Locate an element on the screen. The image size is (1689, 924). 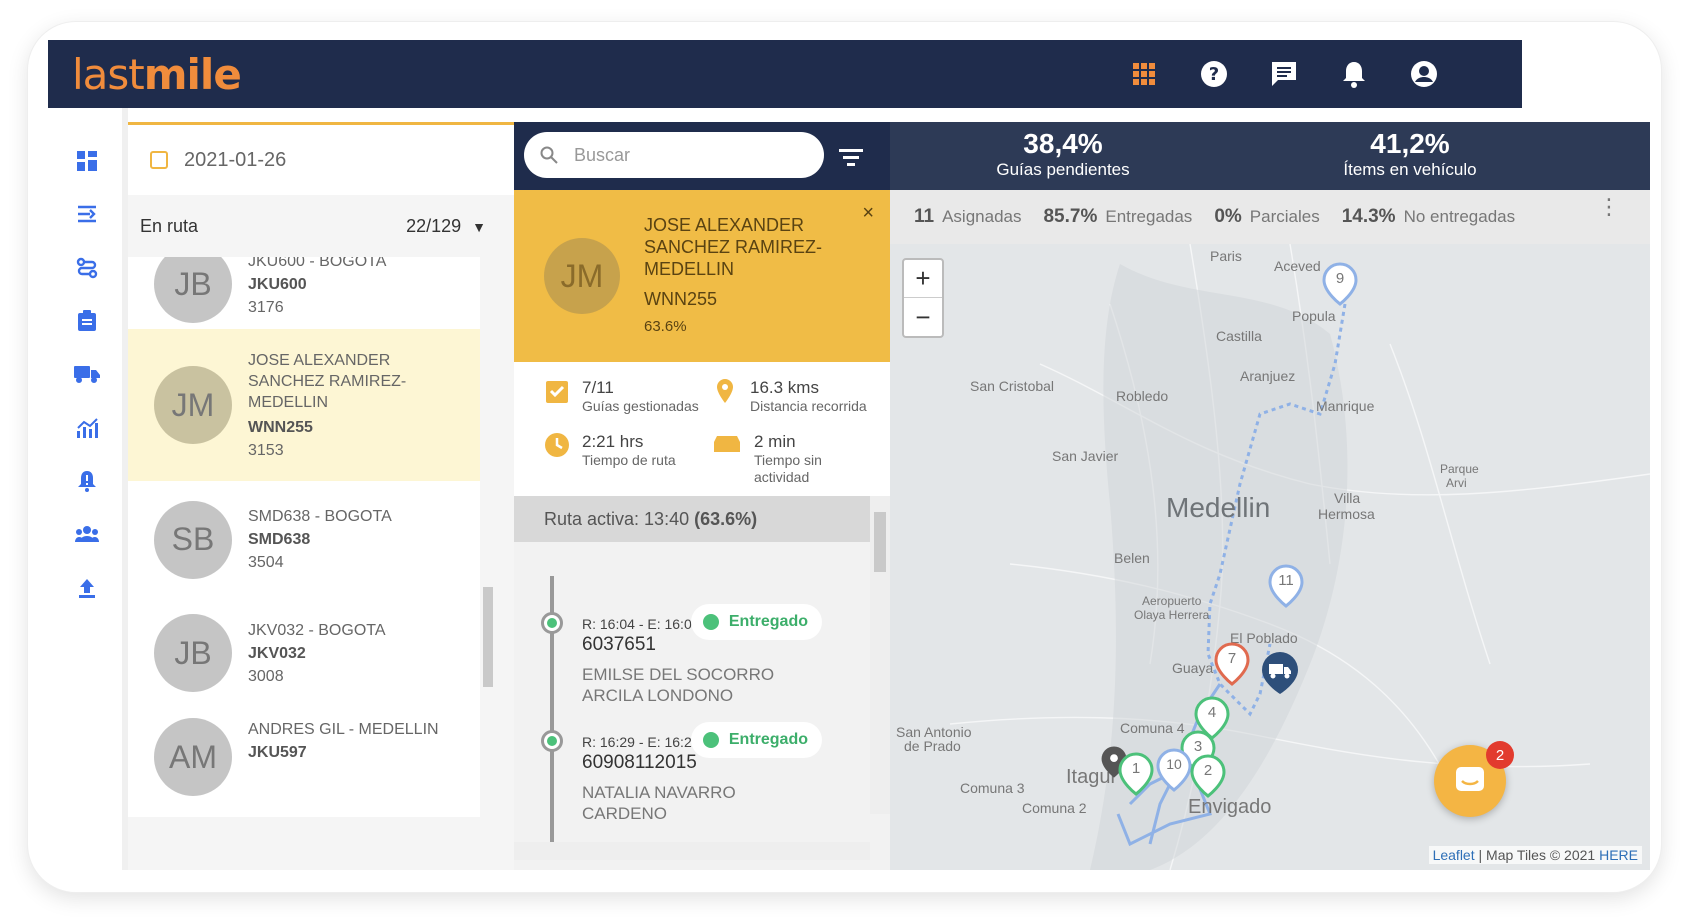
routes-icon is located at coordinates (87, 214).